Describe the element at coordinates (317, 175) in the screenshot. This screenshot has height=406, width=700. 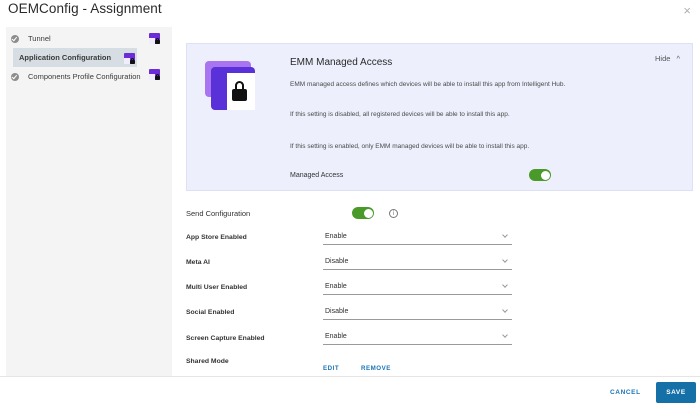
I see `managed-access-label: Managed Access` at that location.